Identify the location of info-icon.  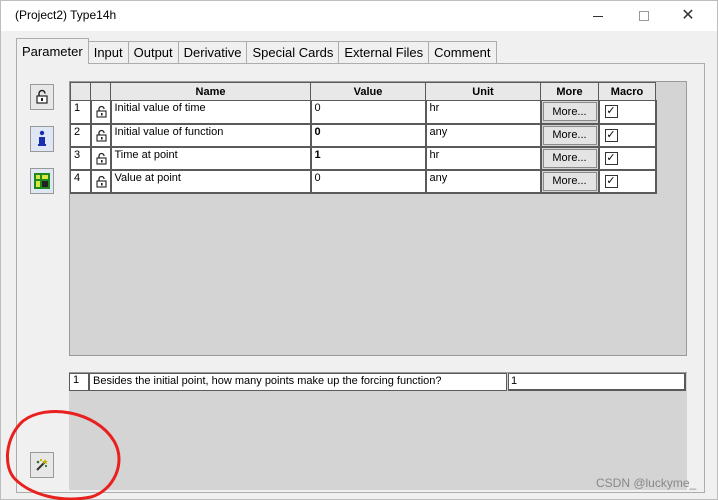
(42, 138).